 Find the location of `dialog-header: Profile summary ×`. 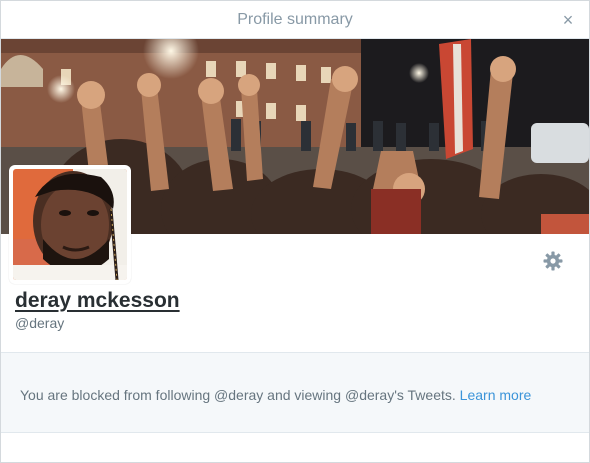

dialog-header: Profile summary × is located at coordinates (295, 20).